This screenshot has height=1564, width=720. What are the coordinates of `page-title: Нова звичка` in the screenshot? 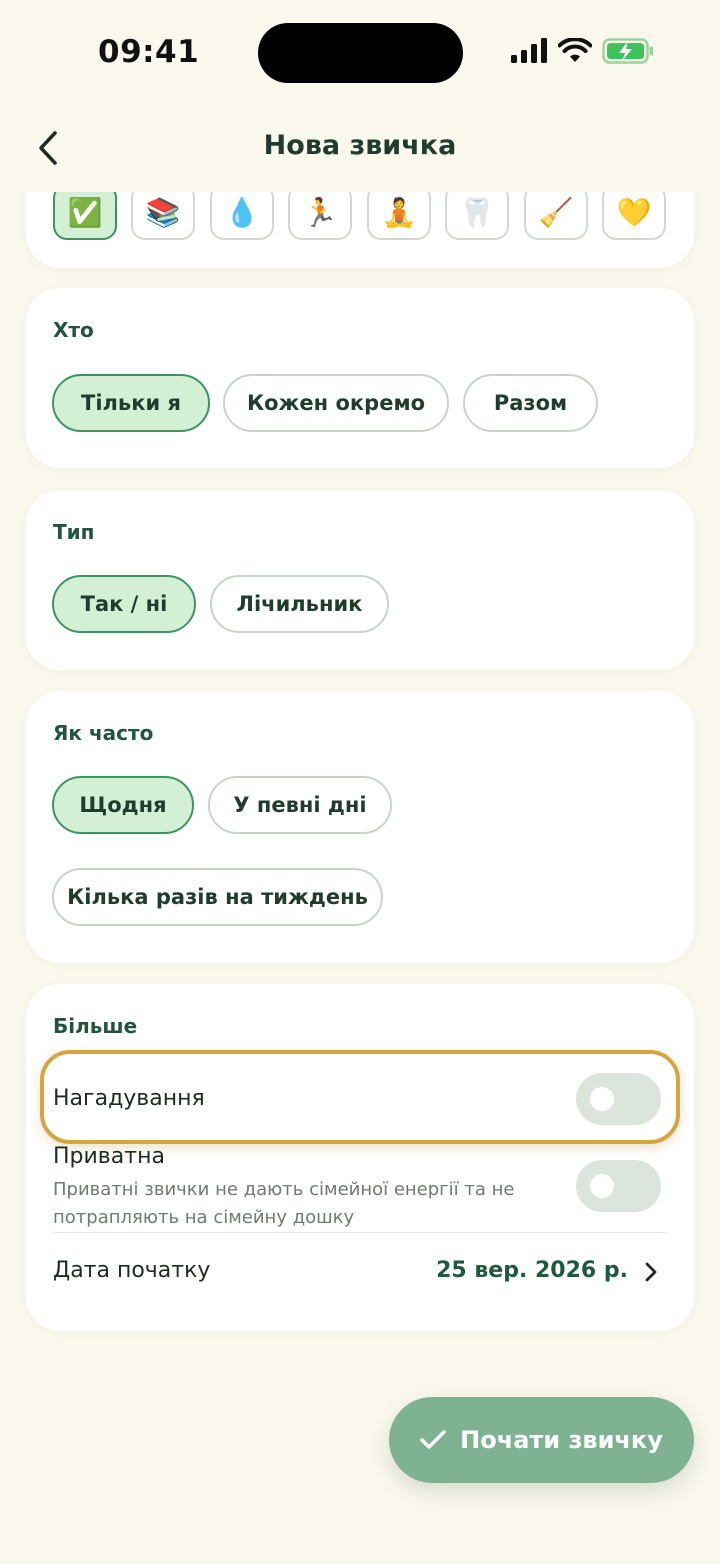 It's located at (360, 145).